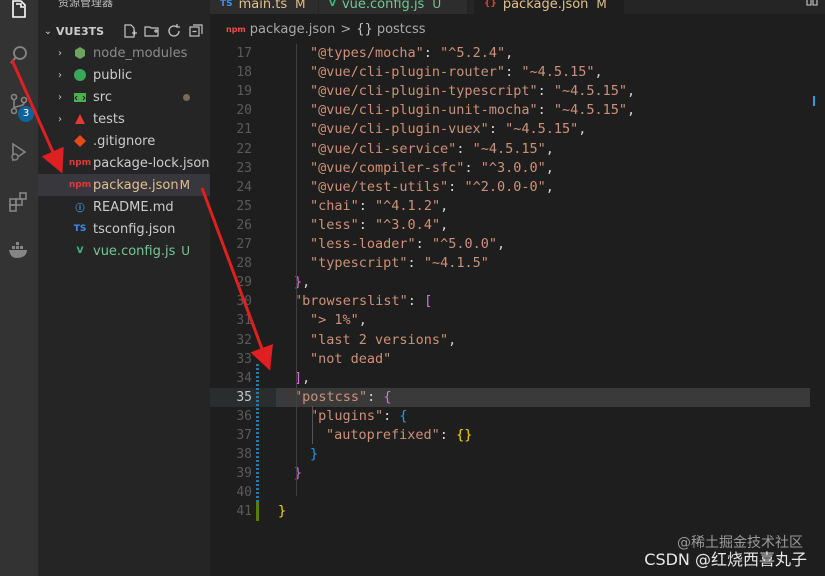 The image size is (825, 576). Describe the element at coordinates (510, 129) in the screenshot. I see `code-line: 21 "@vue/cli-plugin-vuex": "~4.5.15",` at that location.